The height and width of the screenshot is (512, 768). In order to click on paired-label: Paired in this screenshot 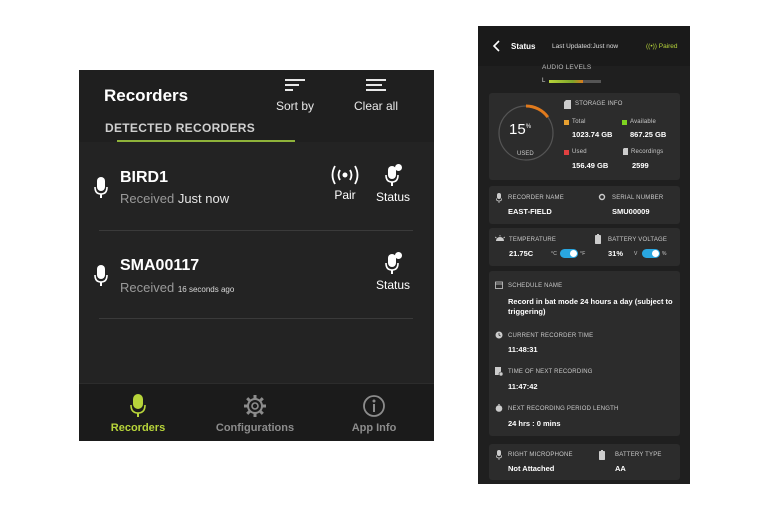, I will do `click(668, 46)`.